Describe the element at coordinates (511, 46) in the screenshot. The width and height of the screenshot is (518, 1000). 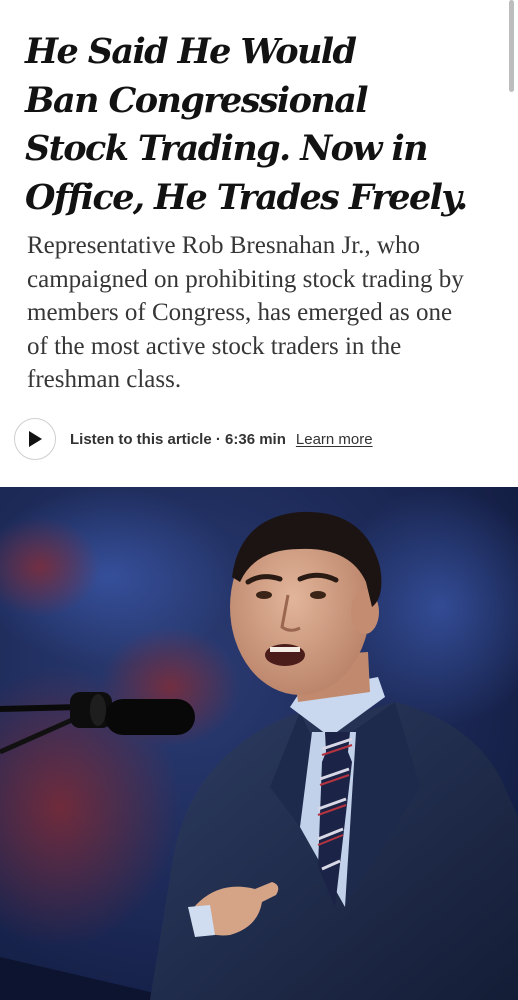
I see `page-scrollbar` at that location.